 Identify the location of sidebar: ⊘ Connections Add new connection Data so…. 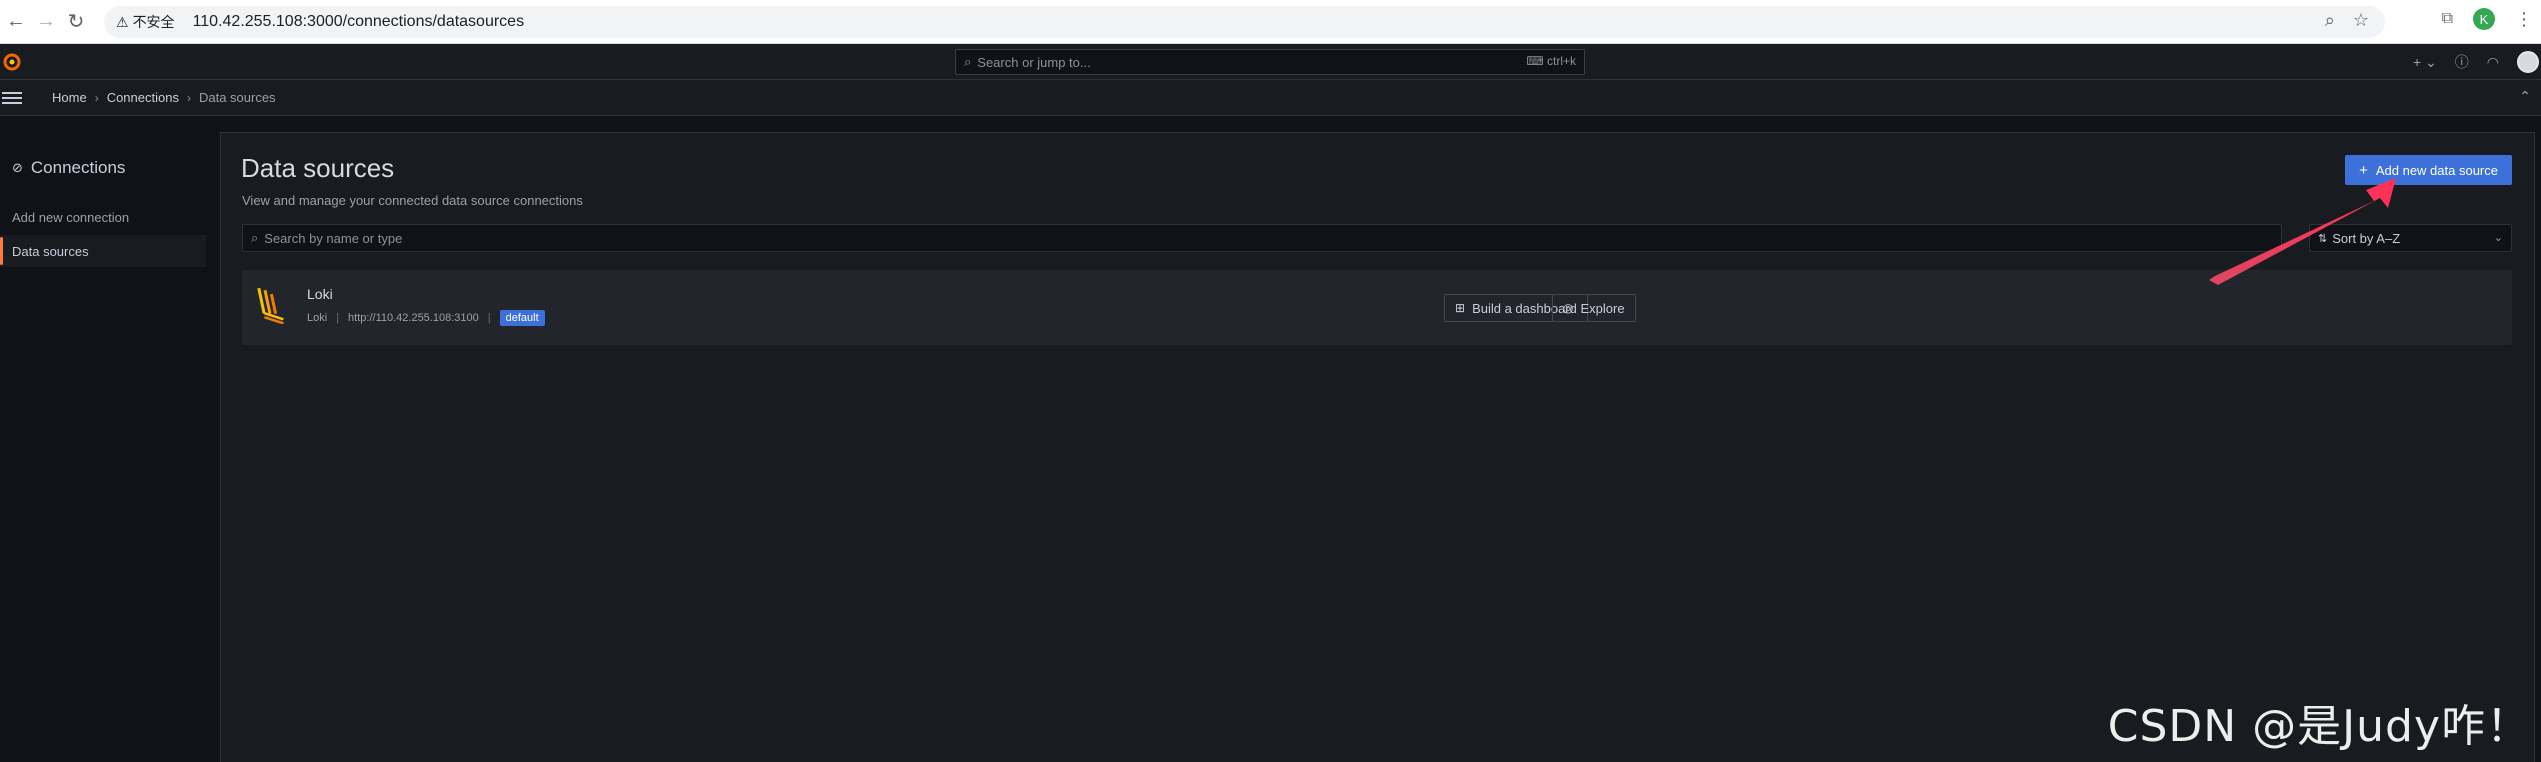
(104, 447).